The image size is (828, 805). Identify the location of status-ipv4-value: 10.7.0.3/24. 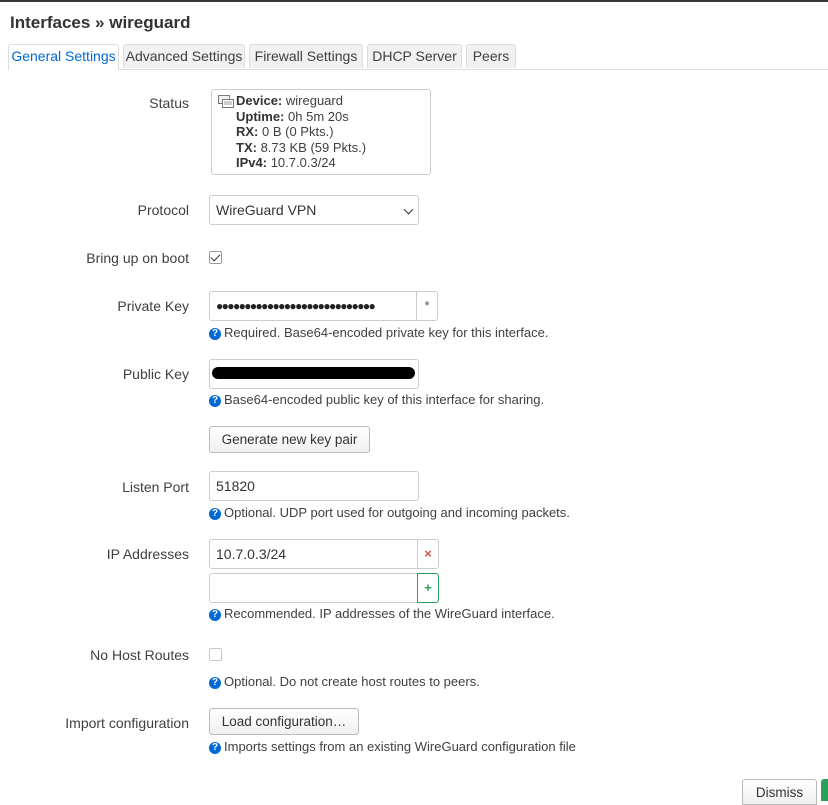
(303, 162).